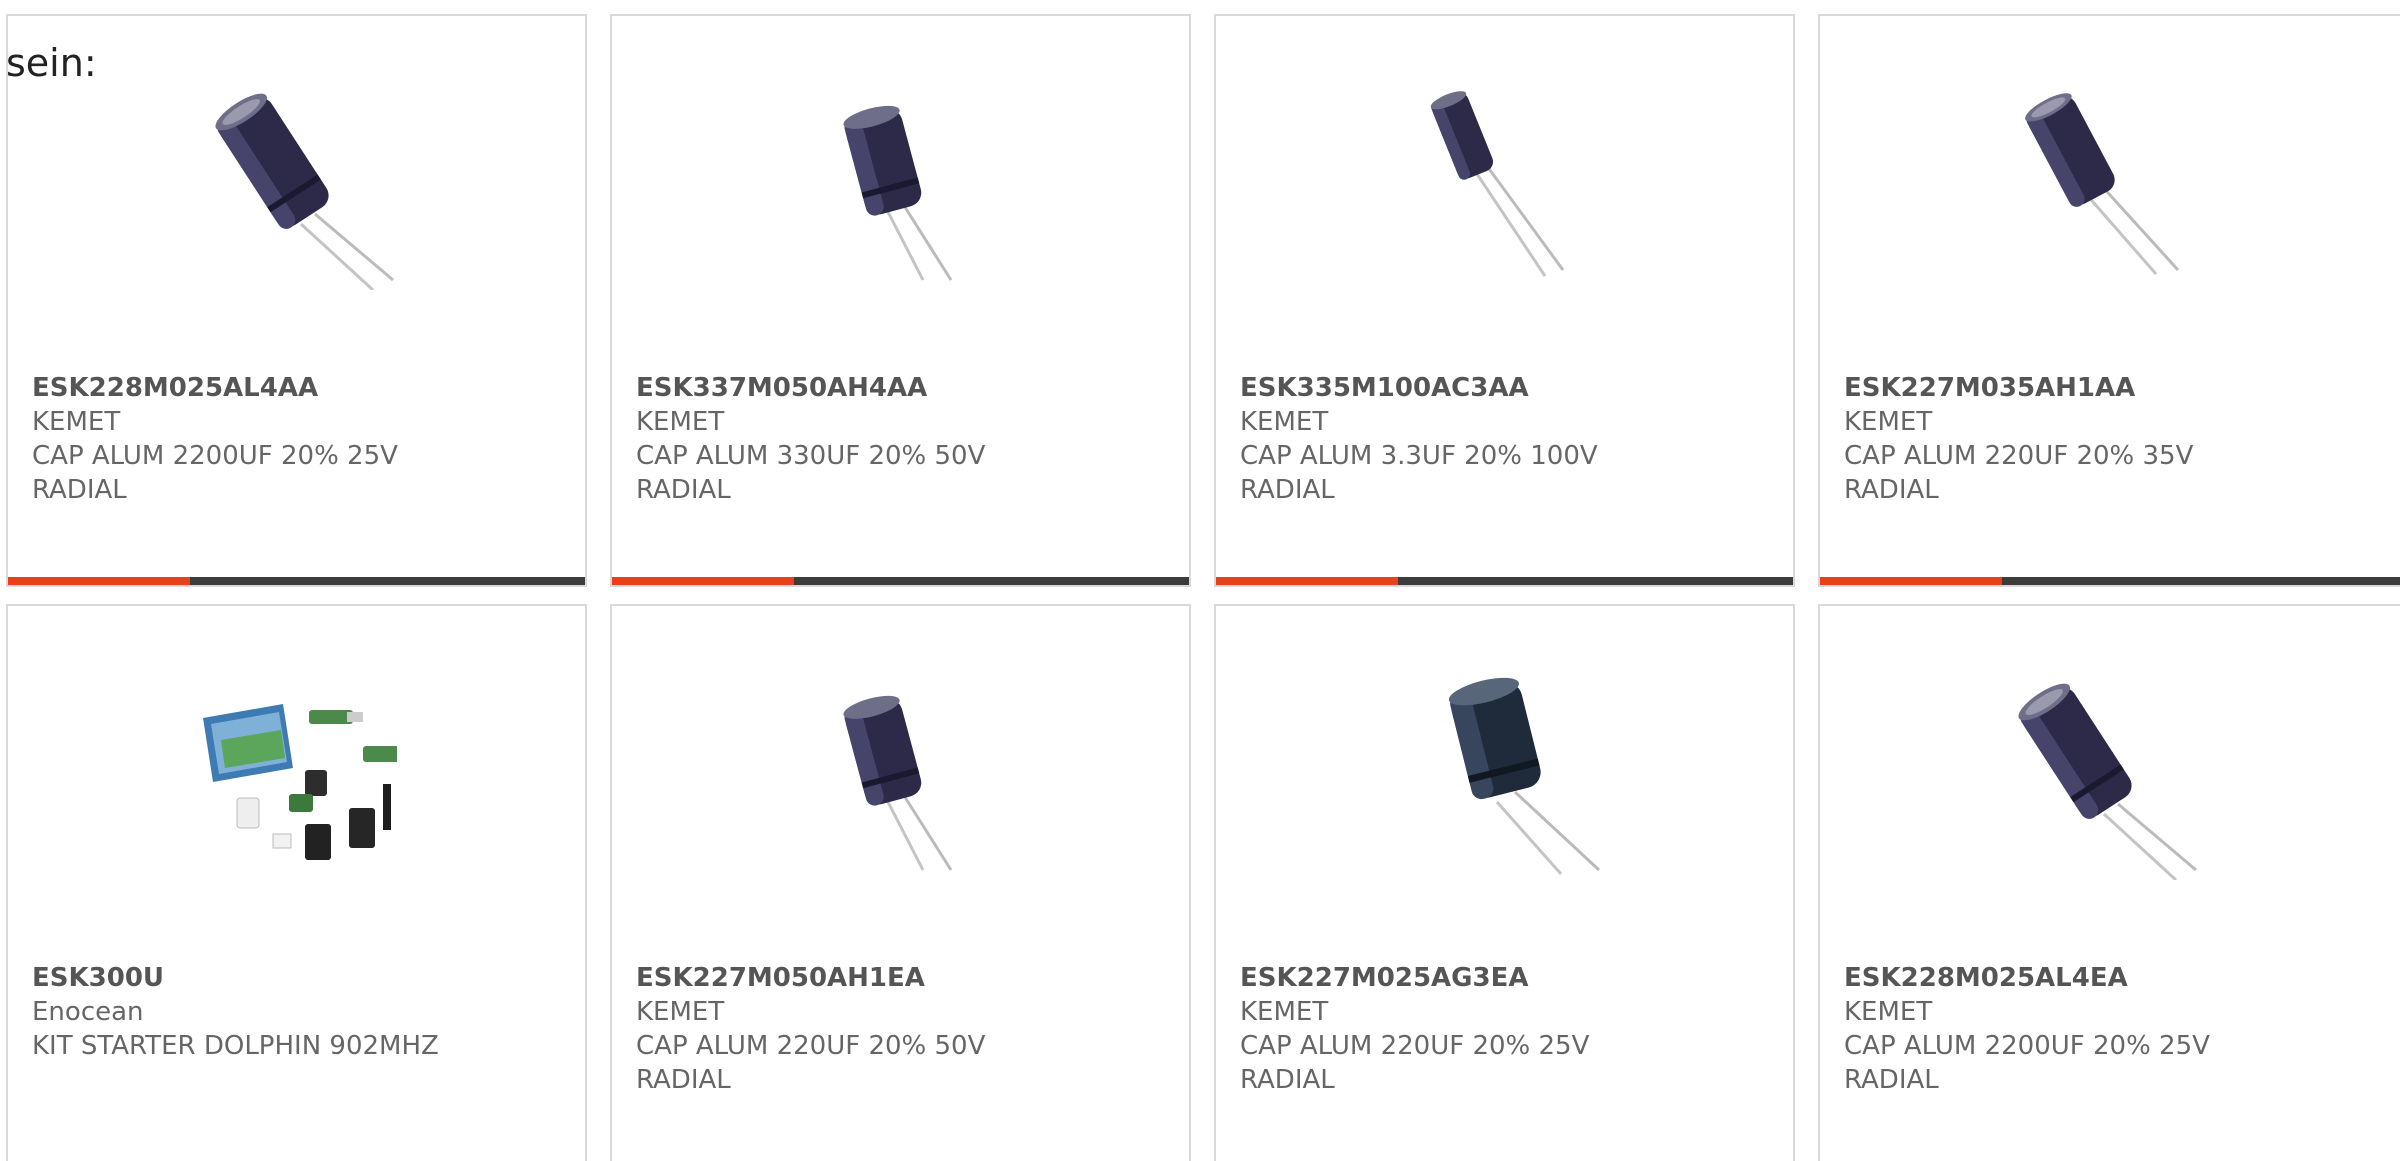 Image resolution: width=2400 pixels, height=1161 pixels. Describe the element at coordinates (1415, 1046) in the screenshot. I see `description: CAP ALUM 220UF 20% 25V` at that location.